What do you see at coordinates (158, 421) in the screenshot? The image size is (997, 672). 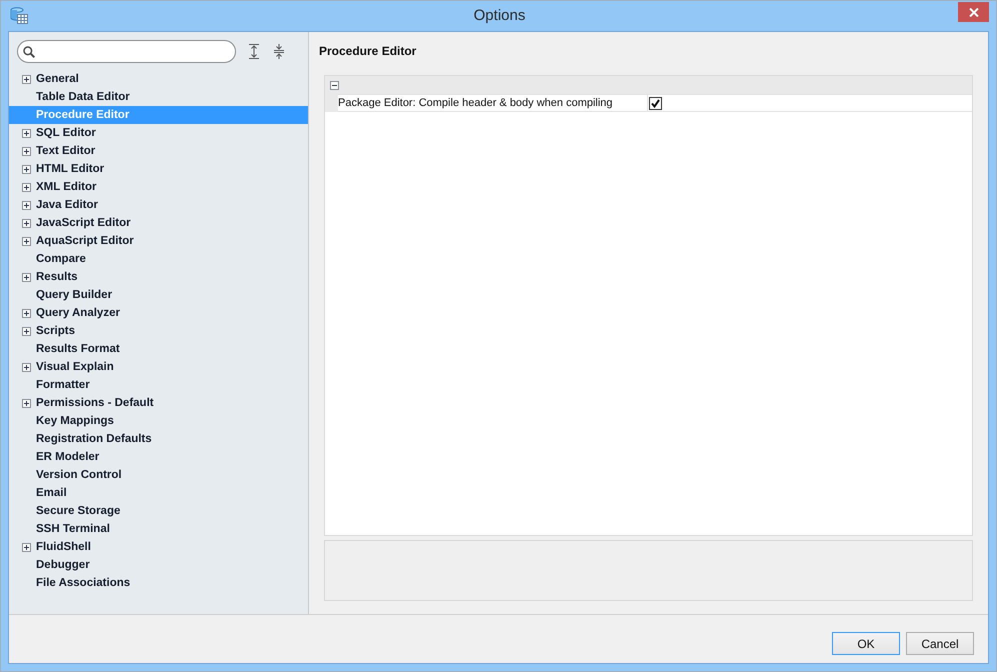 I see `tree-item: Key Mappings` at bounding box center [158, 421].